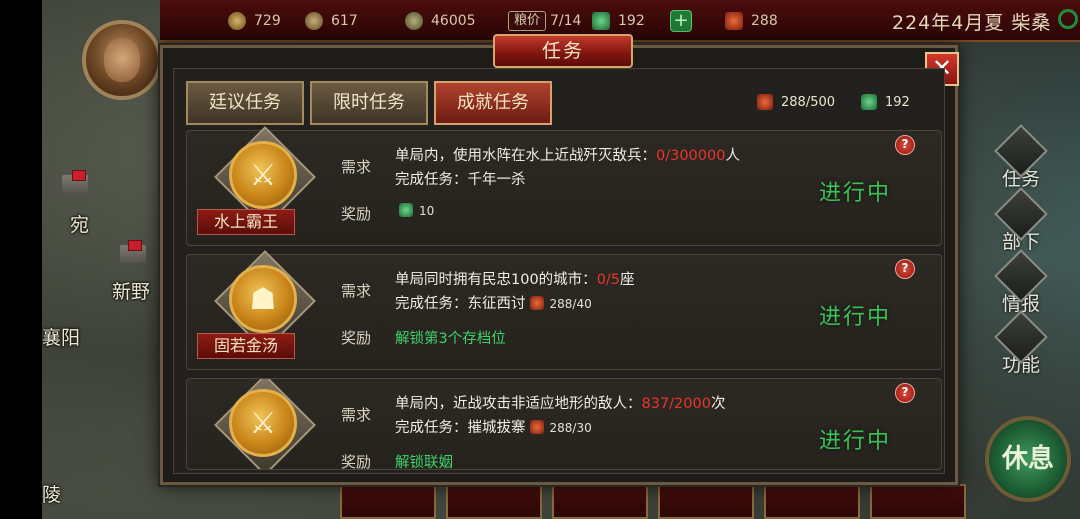 This screenshot has height=519, width=1080. Describe the element at coordinates (627, 280) in the screenshot. I see `requirement-unit: 座` at that location.